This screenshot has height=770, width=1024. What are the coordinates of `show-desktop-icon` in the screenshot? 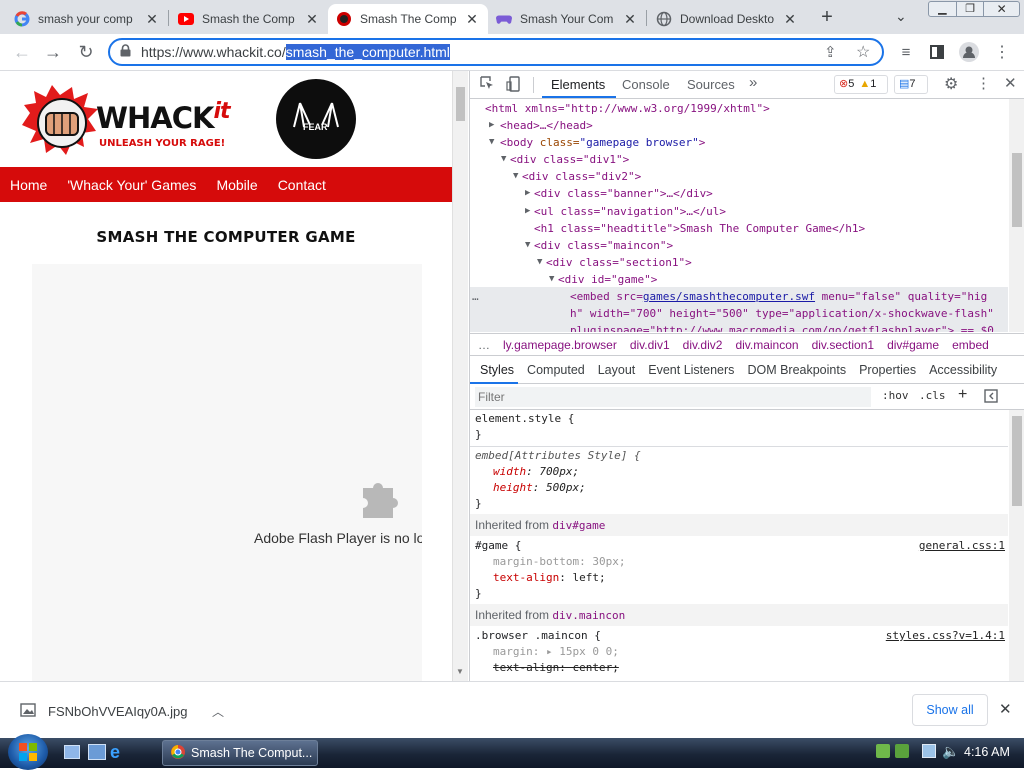 It's located at (72, 752).